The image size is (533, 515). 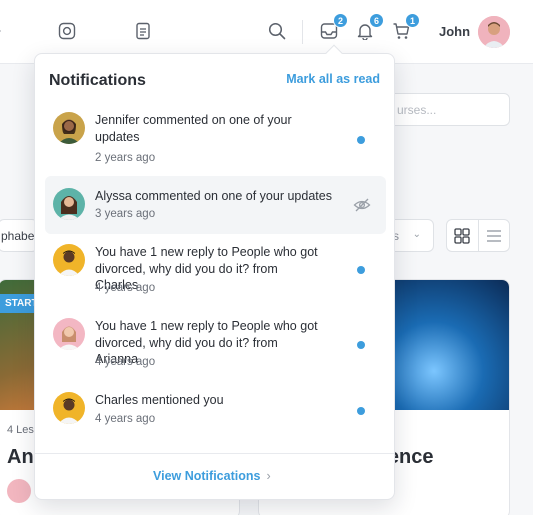 I want to click on document-icon, so click(x=143, y=31).